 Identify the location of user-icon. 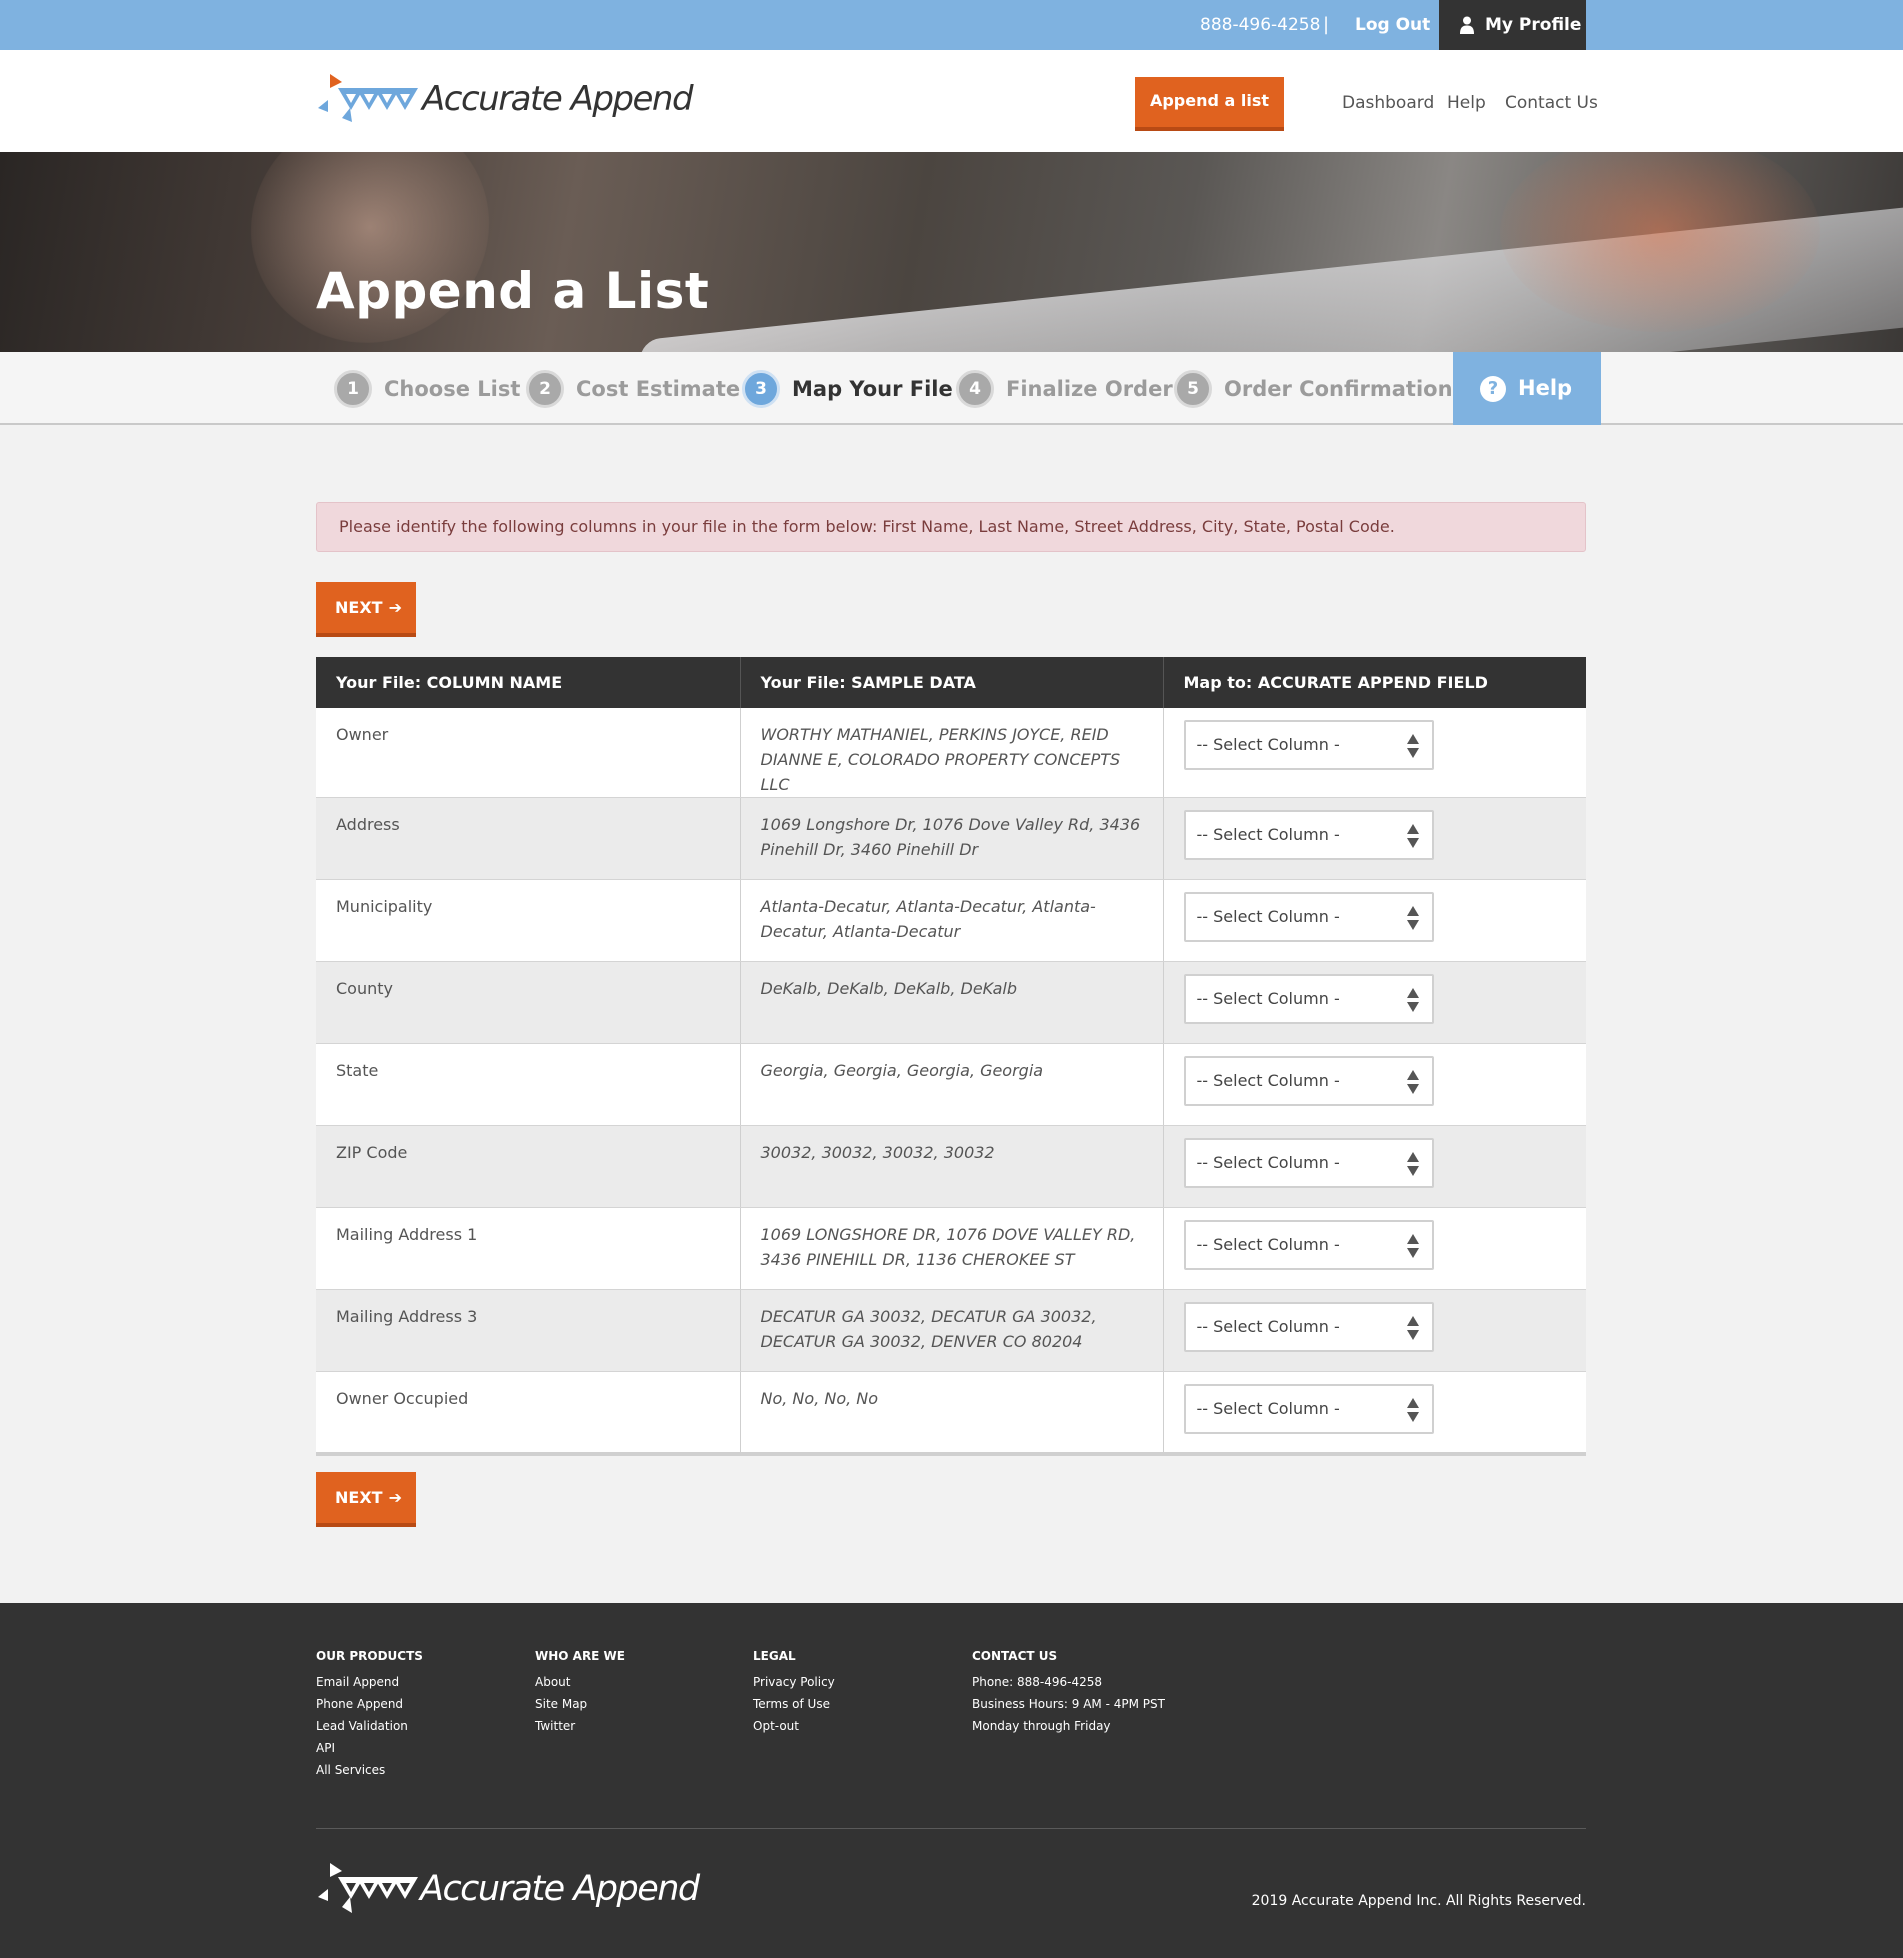
(1467, 25).